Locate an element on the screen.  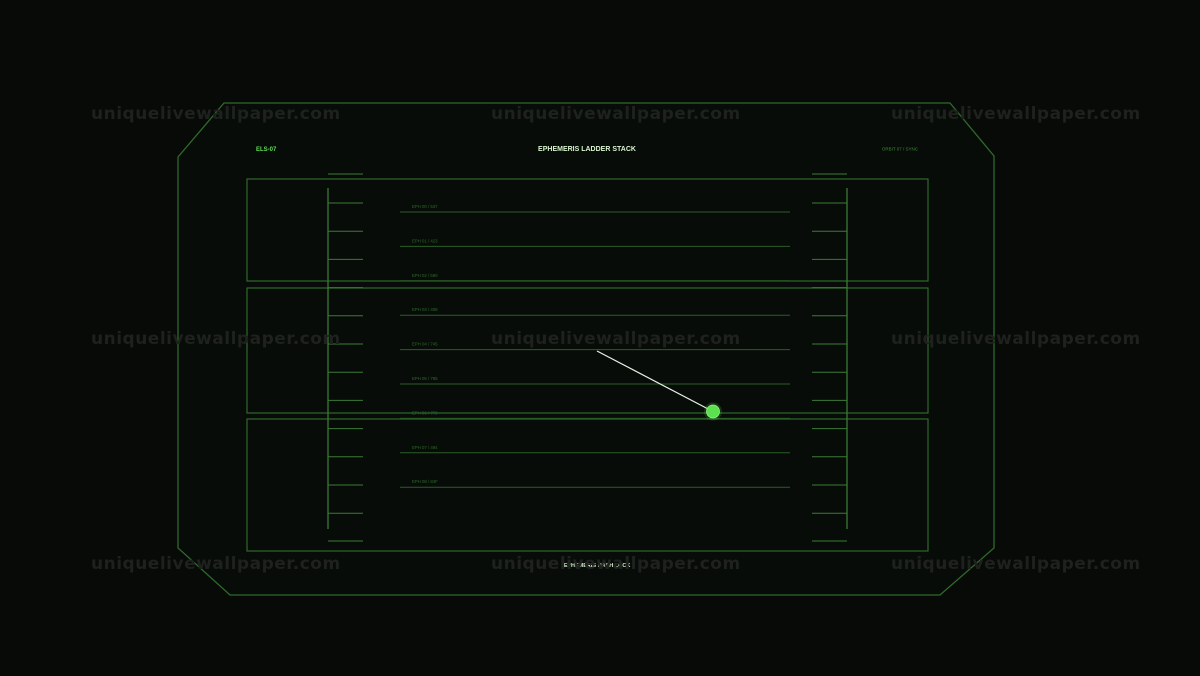
watermark-7: uniquelivewallpaper.com is located at coordinates (216, 564).